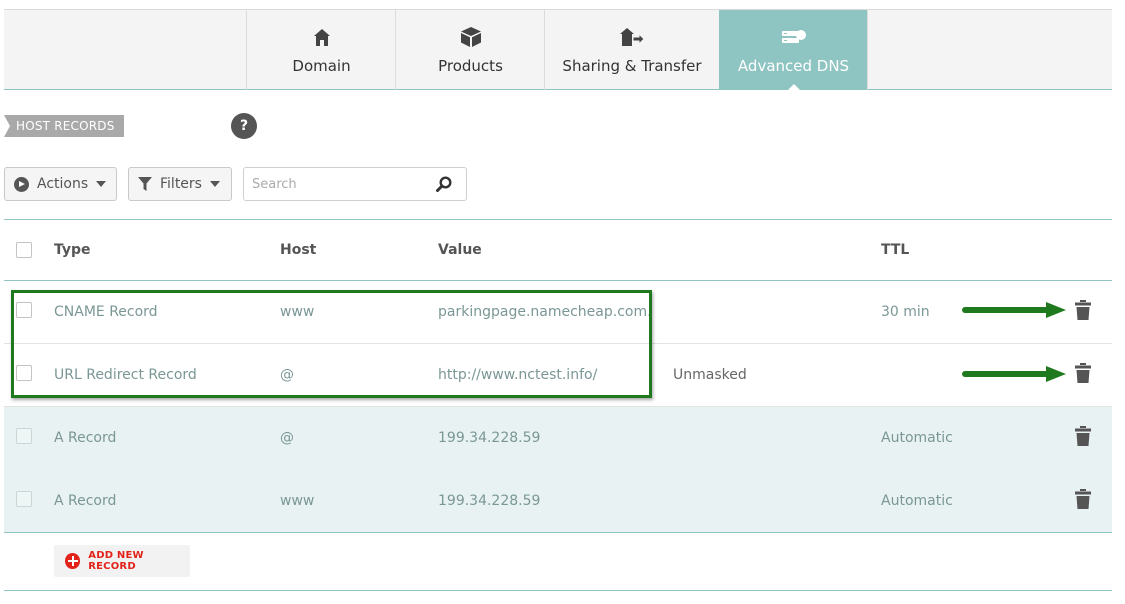  I want to click on tab-products-label: Products, so click(470, 66).